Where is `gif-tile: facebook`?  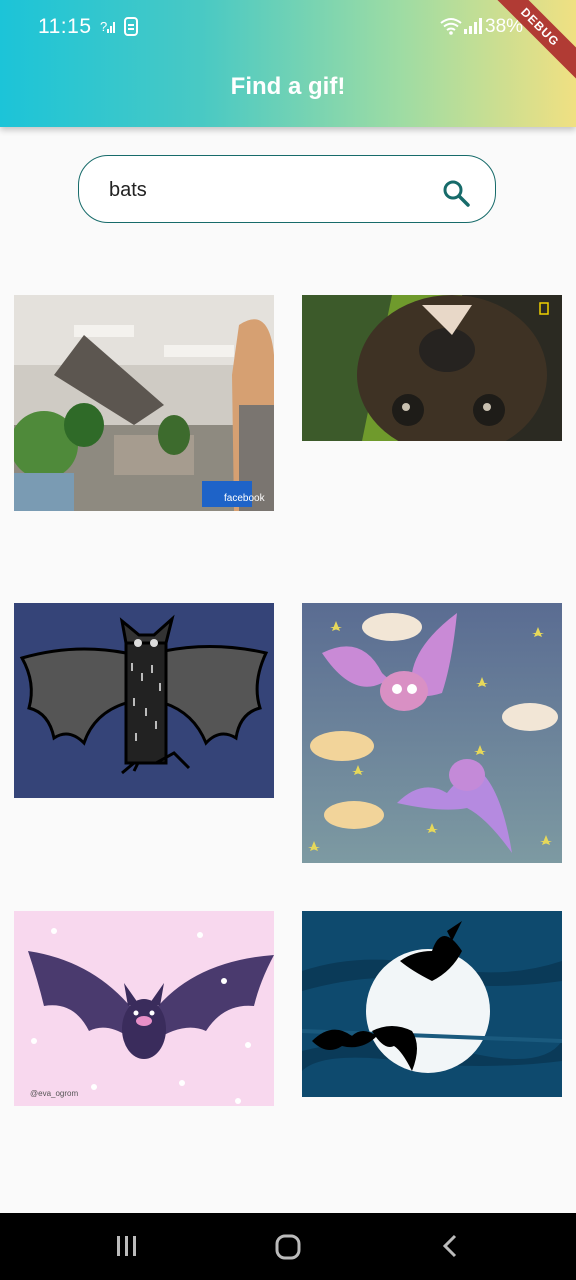 gif-tile: facebook is located at coordinates (144, 403).